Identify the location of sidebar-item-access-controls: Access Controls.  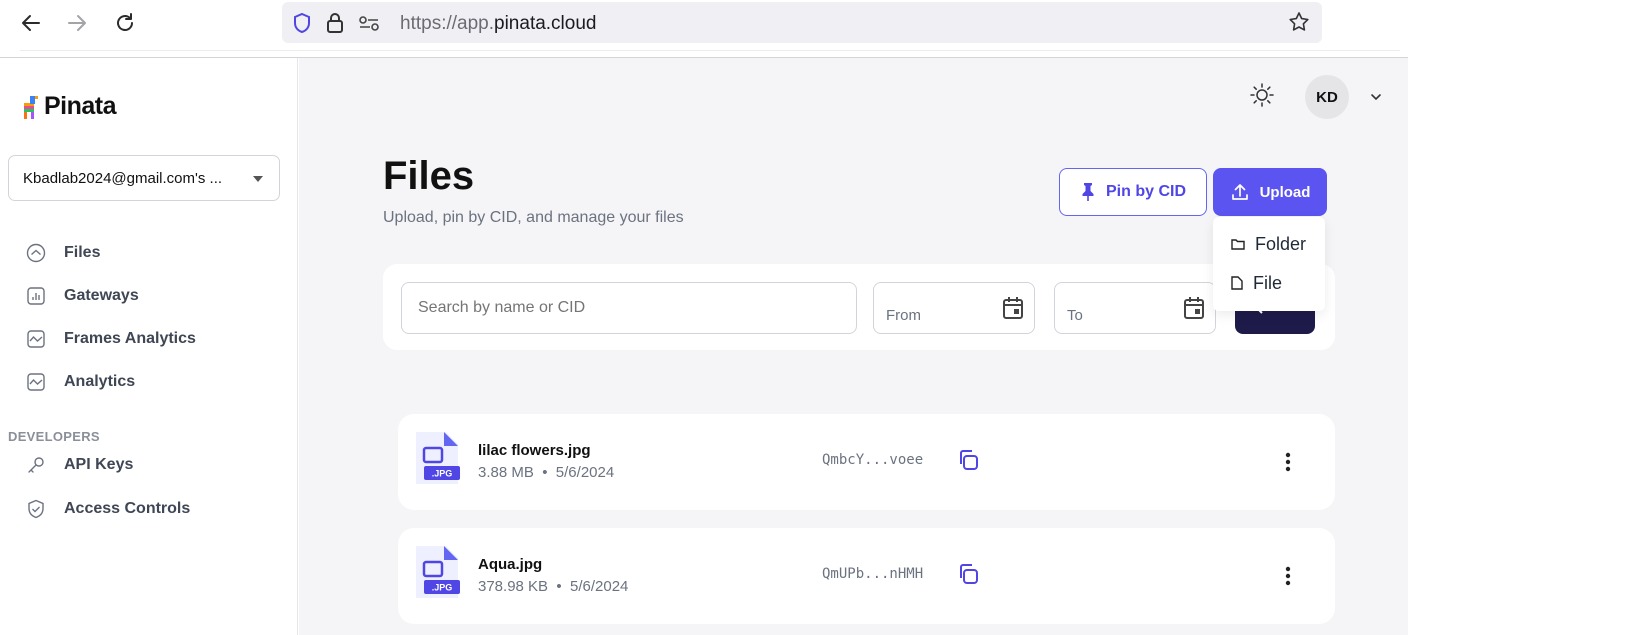
(108, 509).